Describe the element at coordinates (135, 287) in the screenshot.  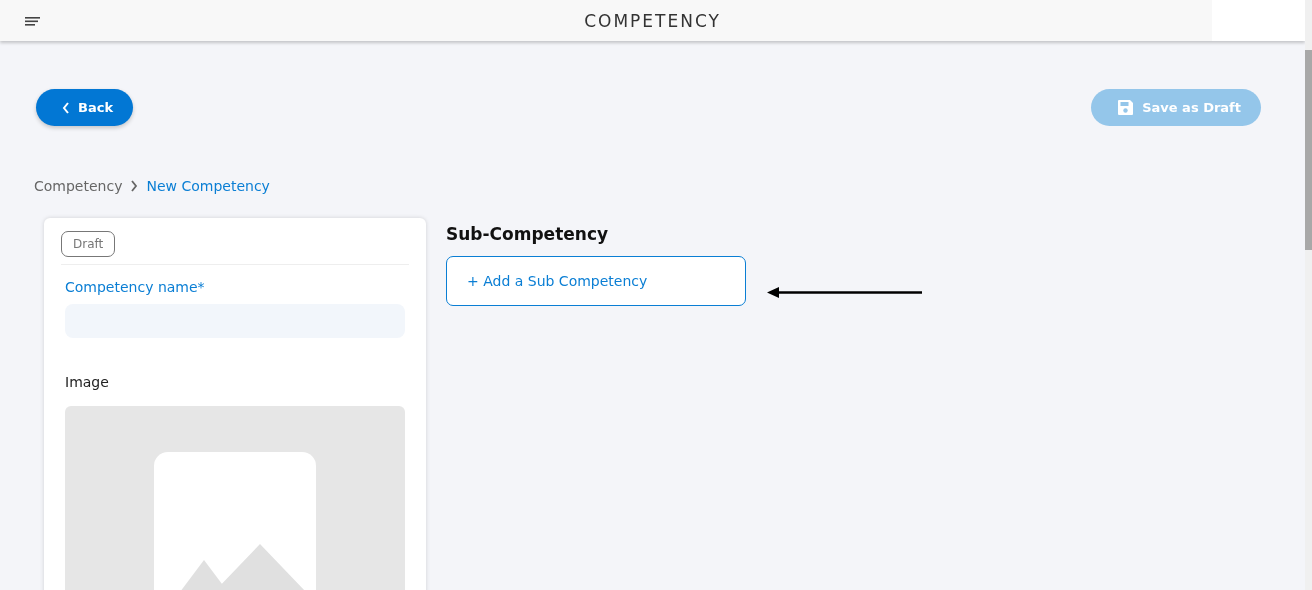
I see `field-label: Competency name*` at that location.